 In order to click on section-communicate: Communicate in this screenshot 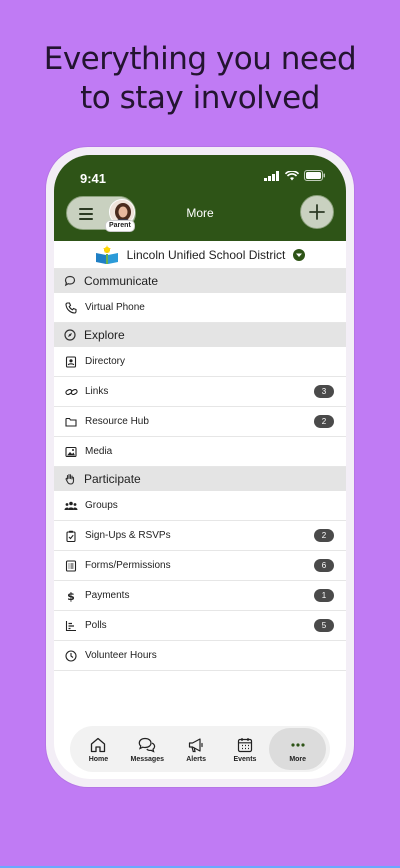, I will do `click(200, 281)`.